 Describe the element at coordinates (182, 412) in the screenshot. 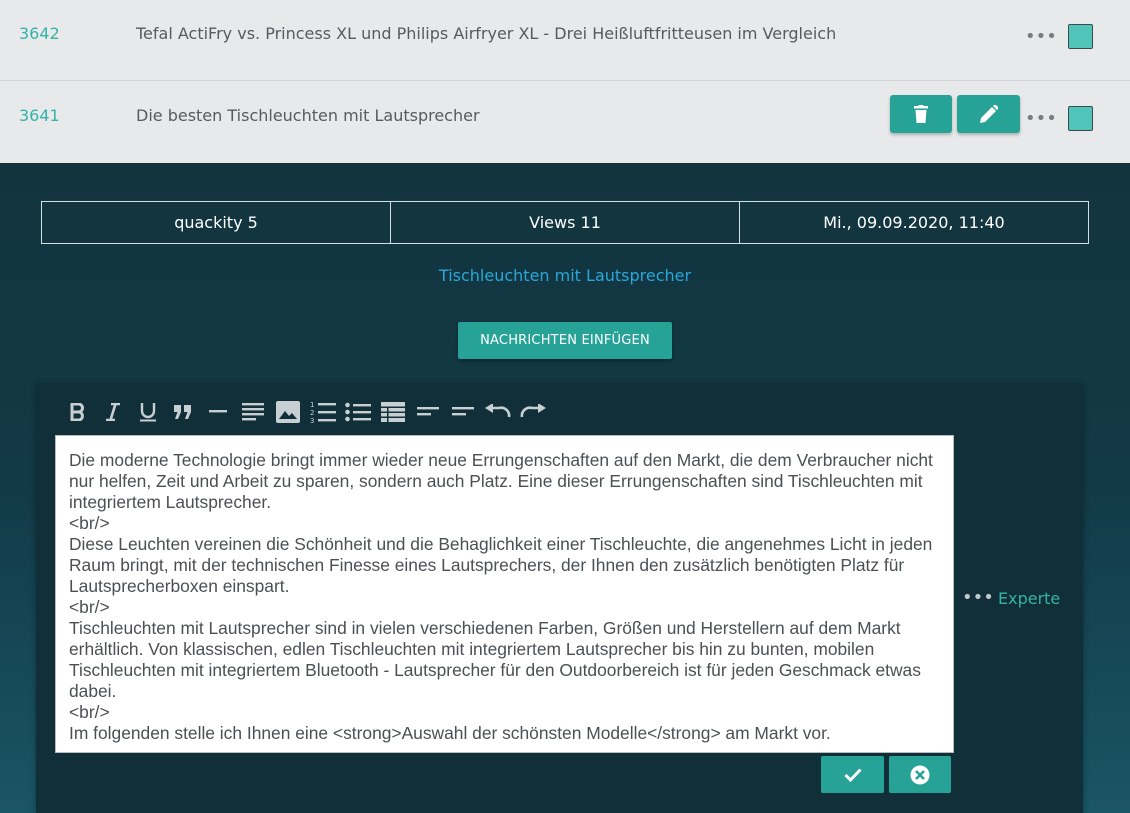

I see `quote-icon` at that location.